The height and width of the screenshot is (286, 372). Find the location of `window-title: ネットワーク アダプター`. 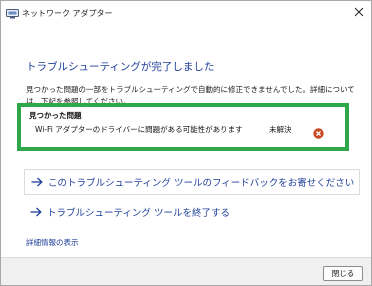

window-title: ネットワーク アダプター is located at coordinates (67, 13).